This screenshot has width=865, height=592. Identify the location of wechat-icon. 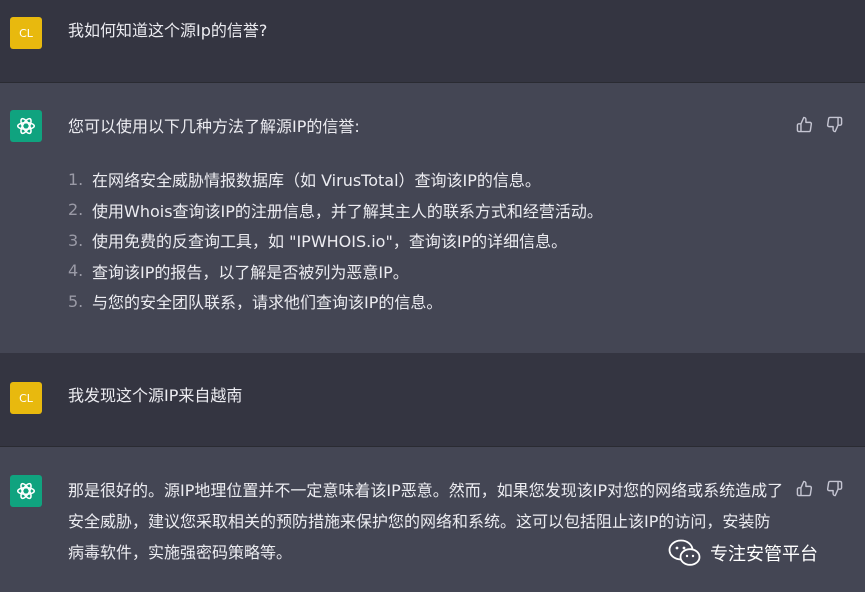
(684, 552).